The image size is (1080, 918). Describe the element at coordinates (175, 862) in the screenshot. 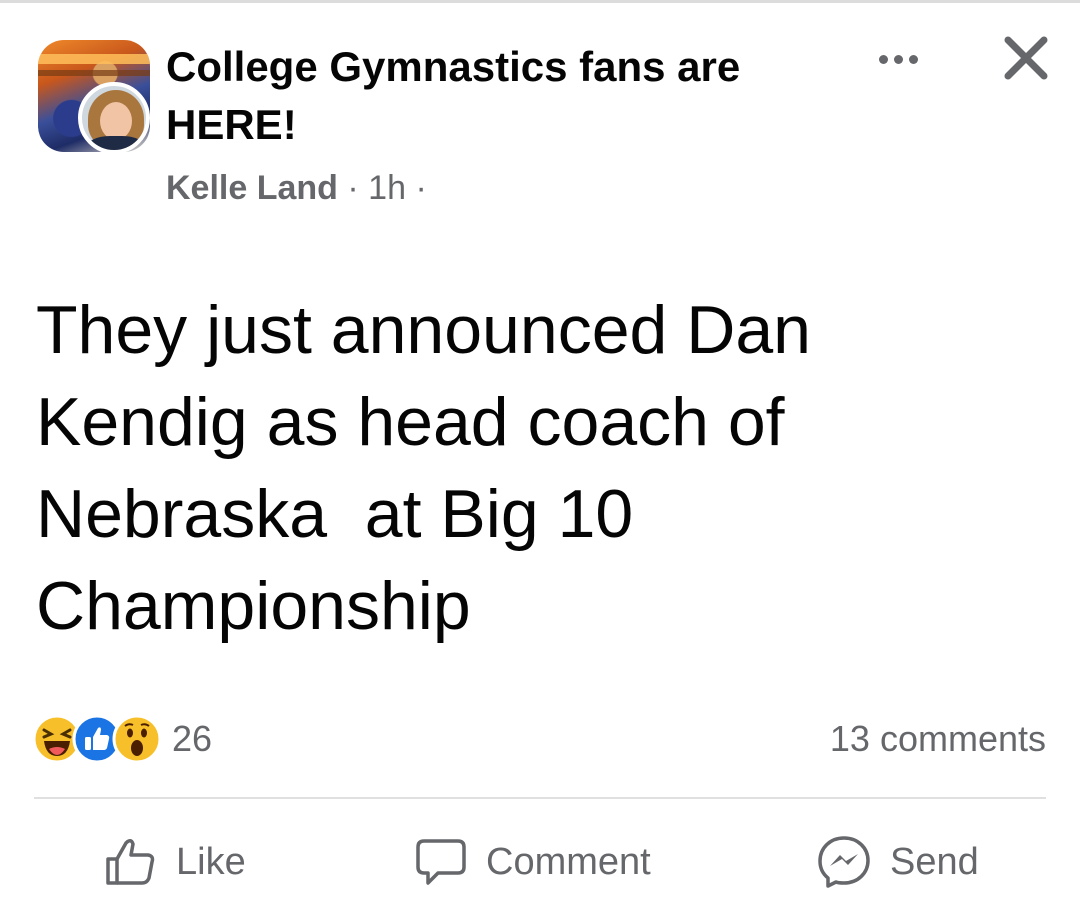

I see `like-button: Like` at that location.